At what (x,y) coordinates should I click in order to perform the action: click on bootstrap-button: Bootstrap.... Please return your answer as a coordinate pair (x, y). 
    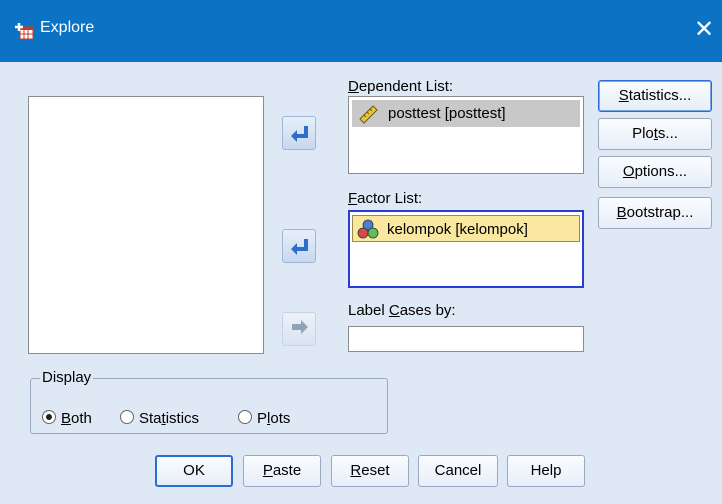
    Looking at the image, I should click on (655, 213).